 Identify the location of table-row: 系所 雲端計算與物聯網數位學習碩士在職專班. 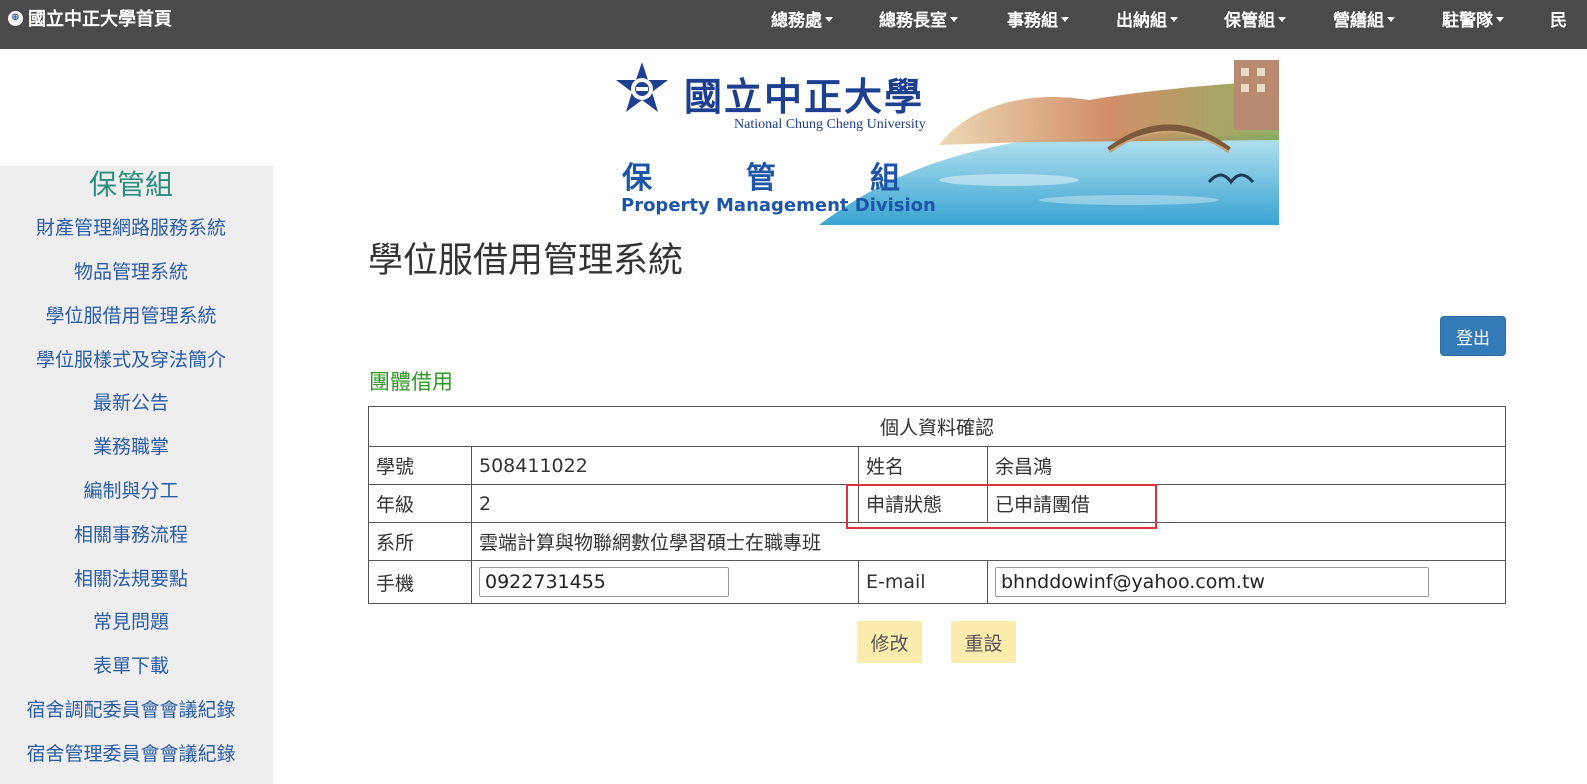
(937, 541).